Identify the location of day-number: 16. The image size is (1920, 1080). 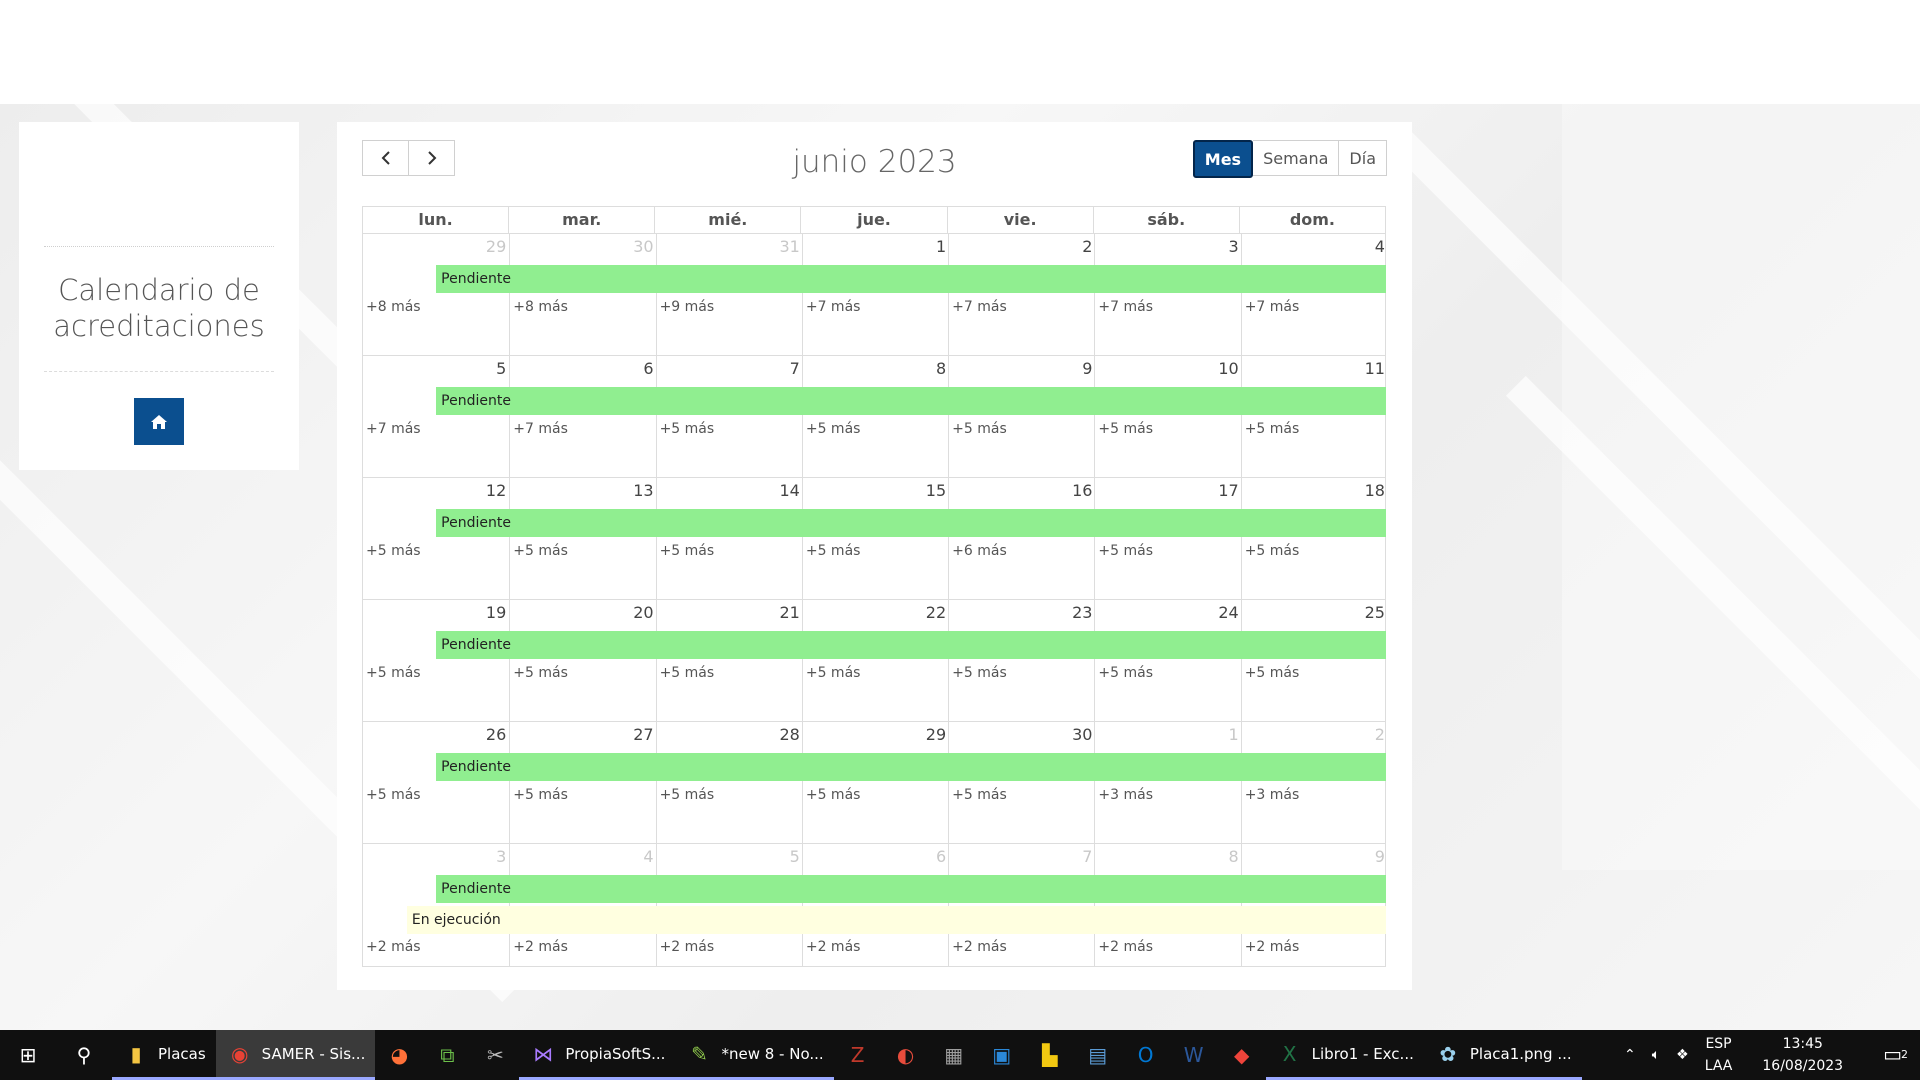
(1082, 490).